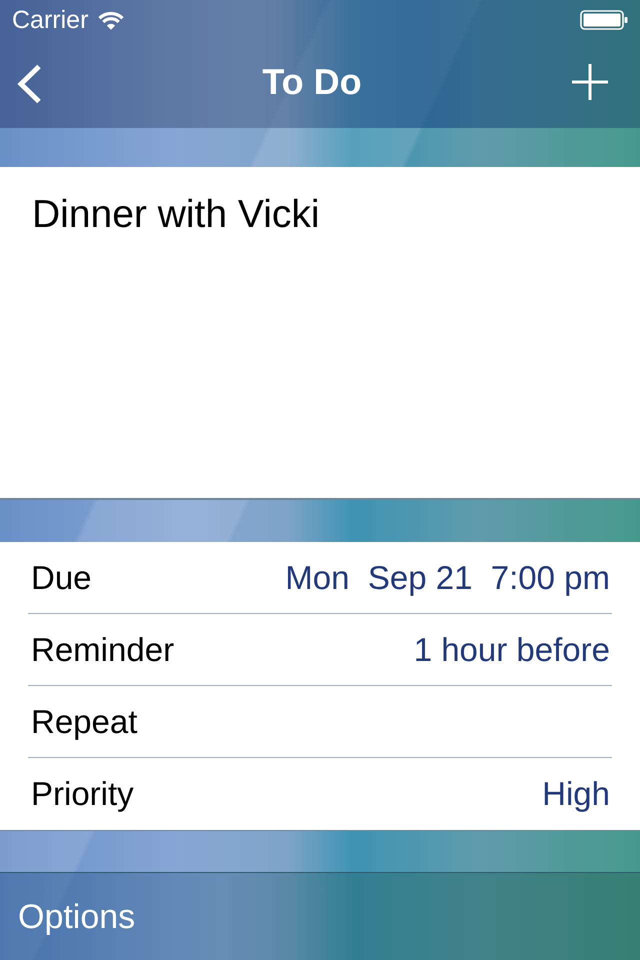 This screenshot has height=960, width=640. Describe the element at coordinates (512, 650) in the screenshot. I see `row-value: 1 hour before` at that location.